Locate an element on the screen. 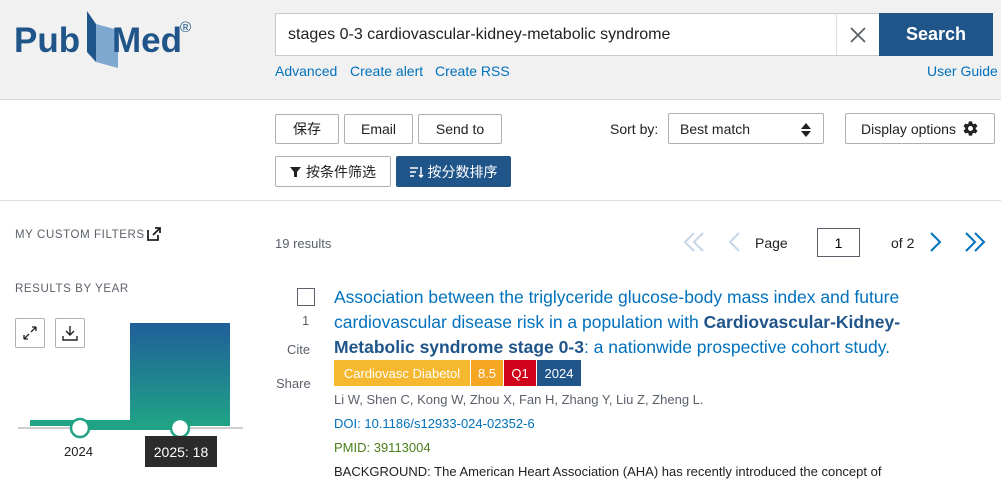 This screenshot has height=481, width=1001. clear-search-button is located at coordinates (857, 34).